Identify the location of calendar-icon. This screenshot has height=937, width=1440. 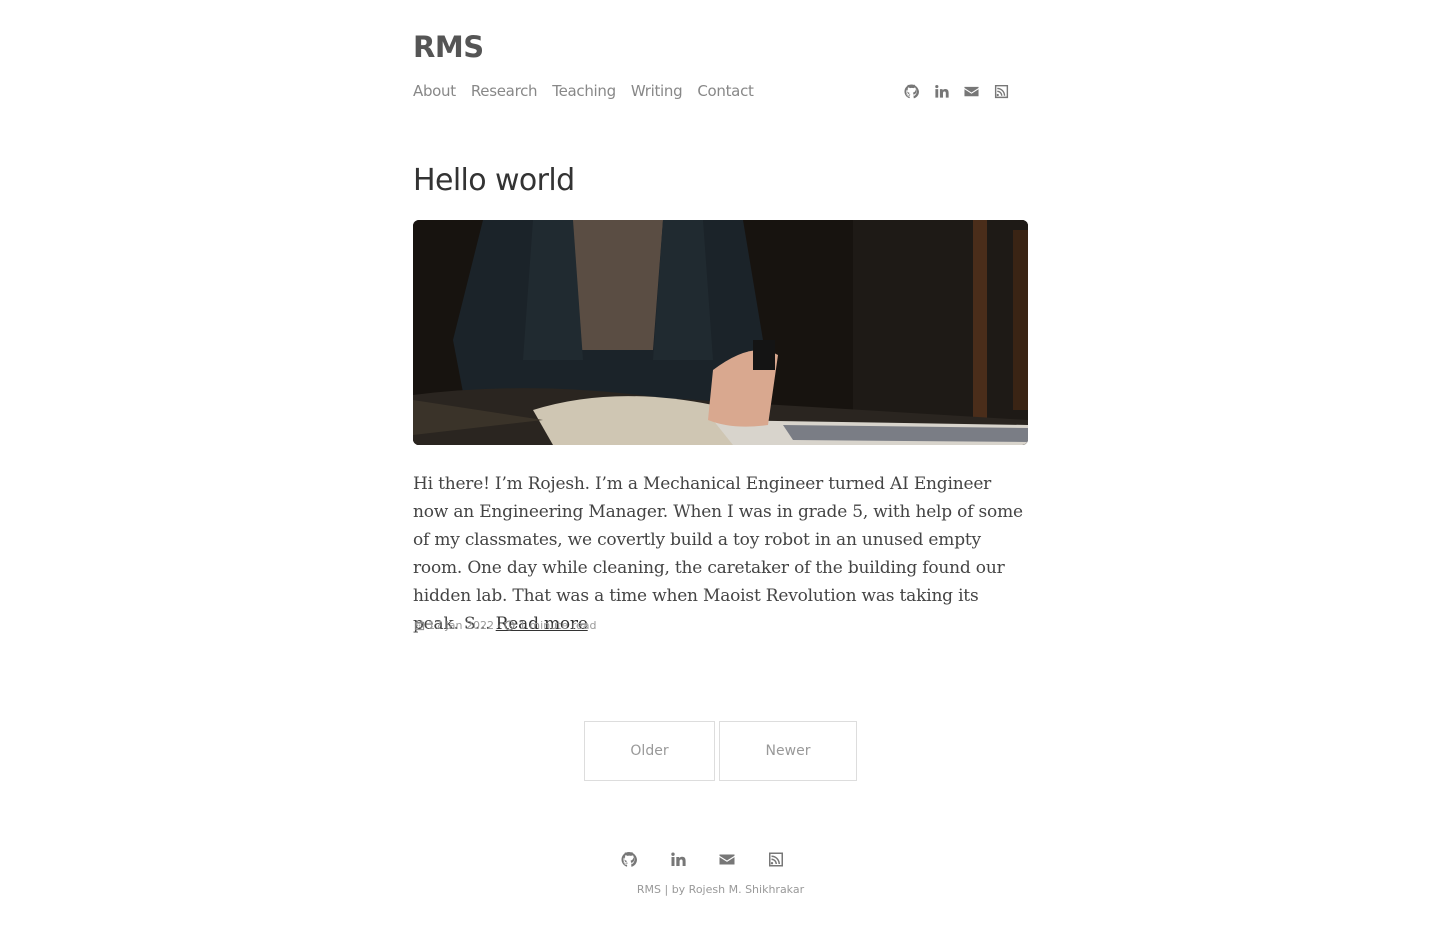
(419, 626).